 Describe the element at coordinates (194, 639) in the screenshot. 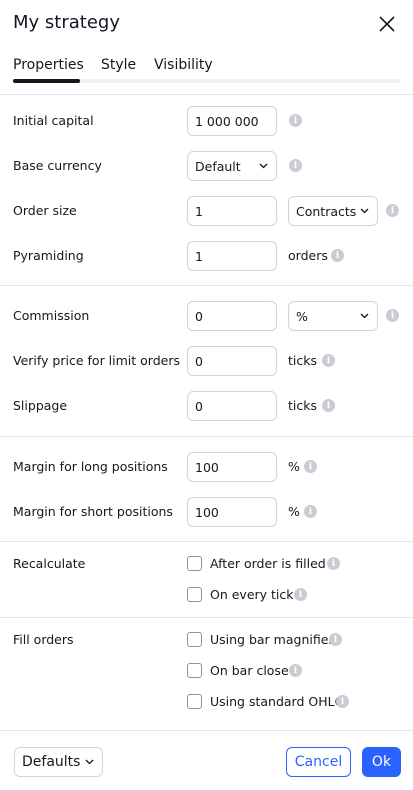

I see `checkbox-bar-magnifier` at that location.